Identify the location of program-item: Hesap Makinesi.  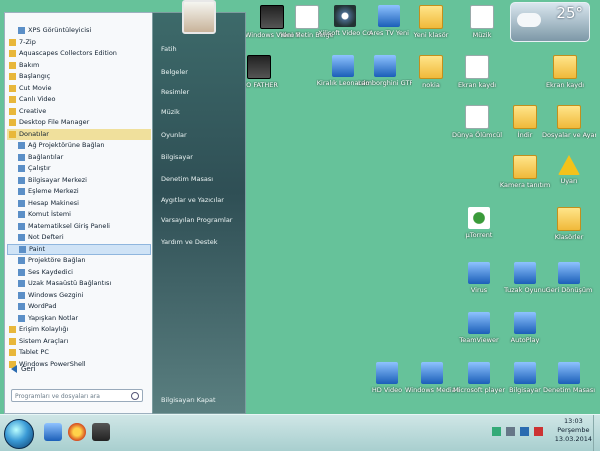
(79, 204).